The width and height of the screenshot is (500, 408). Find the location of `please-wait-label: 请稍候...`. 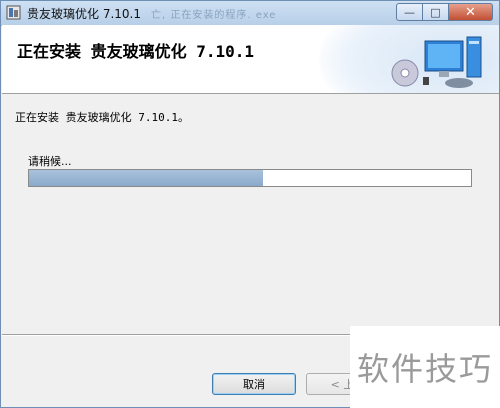

please-wait-label: 请稍候... is located at coordinates (50, 161).